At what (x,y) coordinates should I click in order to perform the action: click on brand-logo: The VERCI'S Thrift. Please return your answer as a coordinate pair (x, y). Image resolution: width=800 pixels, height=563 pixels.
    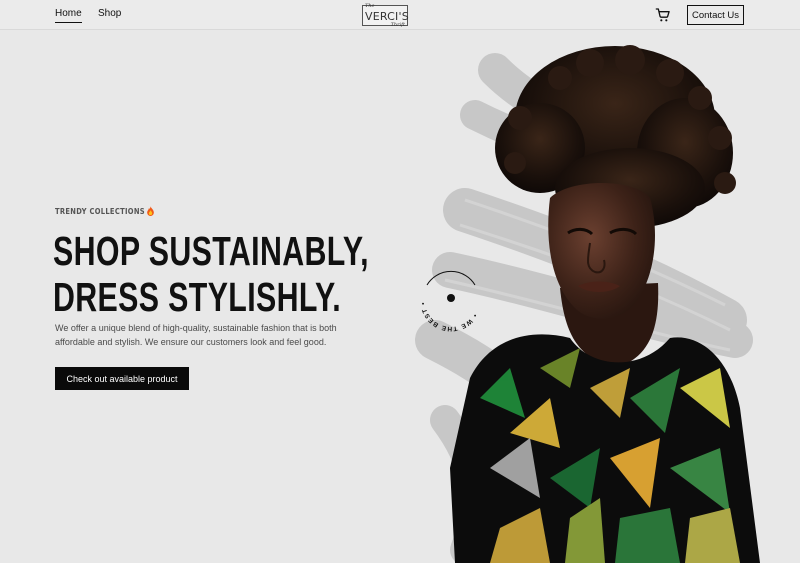
    Looking at the image, I should click on (385, 15).